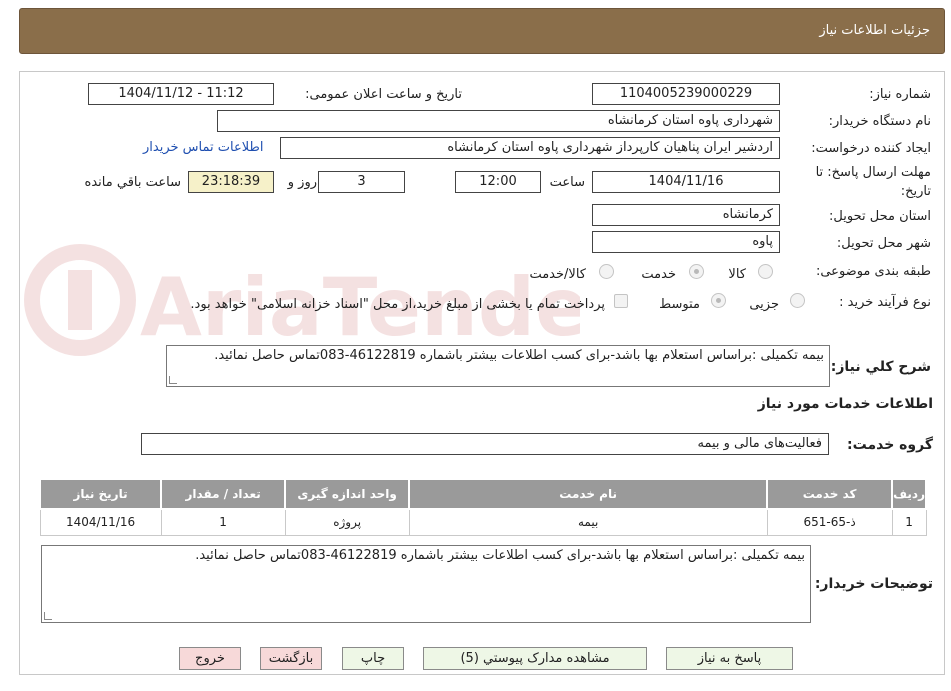  I want to click on buyer-notes-label: توضیحات خریدار:, so click(873, 584).